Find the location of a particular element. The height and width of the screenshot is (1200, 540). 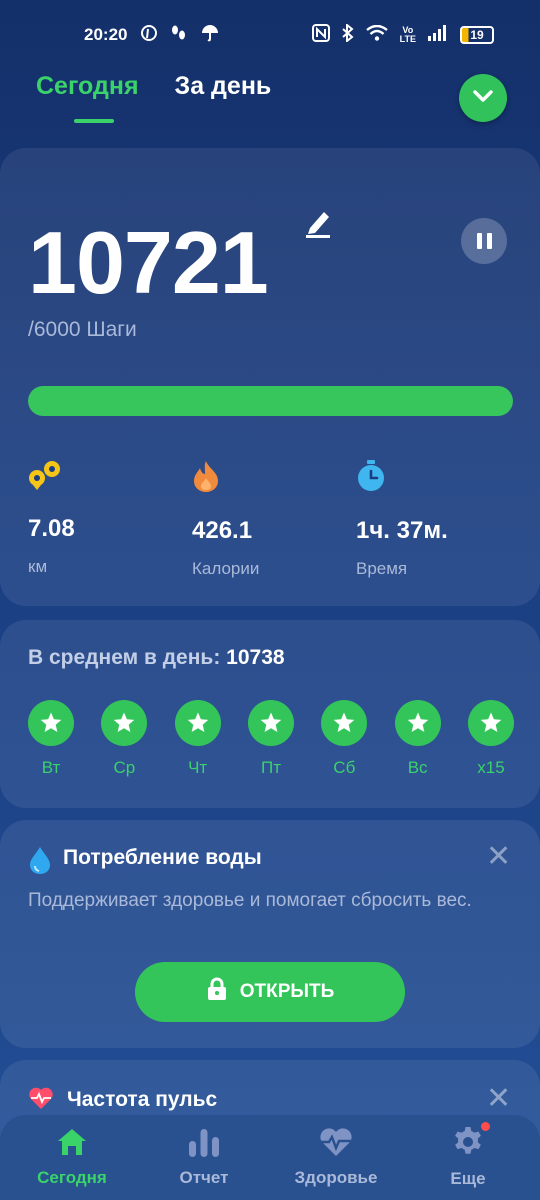

days-row: Вт Ср Чт Пт Сб Вс x15 is located at coordinates (271, 739).